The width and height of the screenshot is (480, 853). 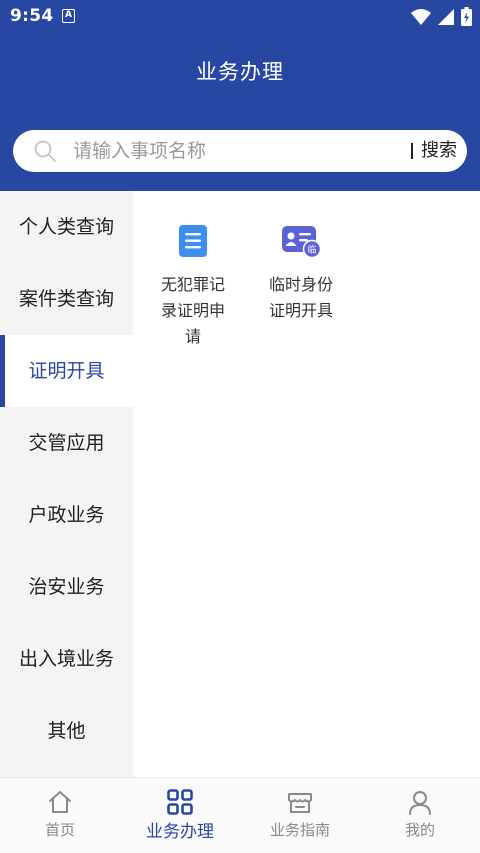 What do you see at coordinates (60, 815) in the screenshot?
I see `tab-home: 首页` at bounding box center [60, 815].